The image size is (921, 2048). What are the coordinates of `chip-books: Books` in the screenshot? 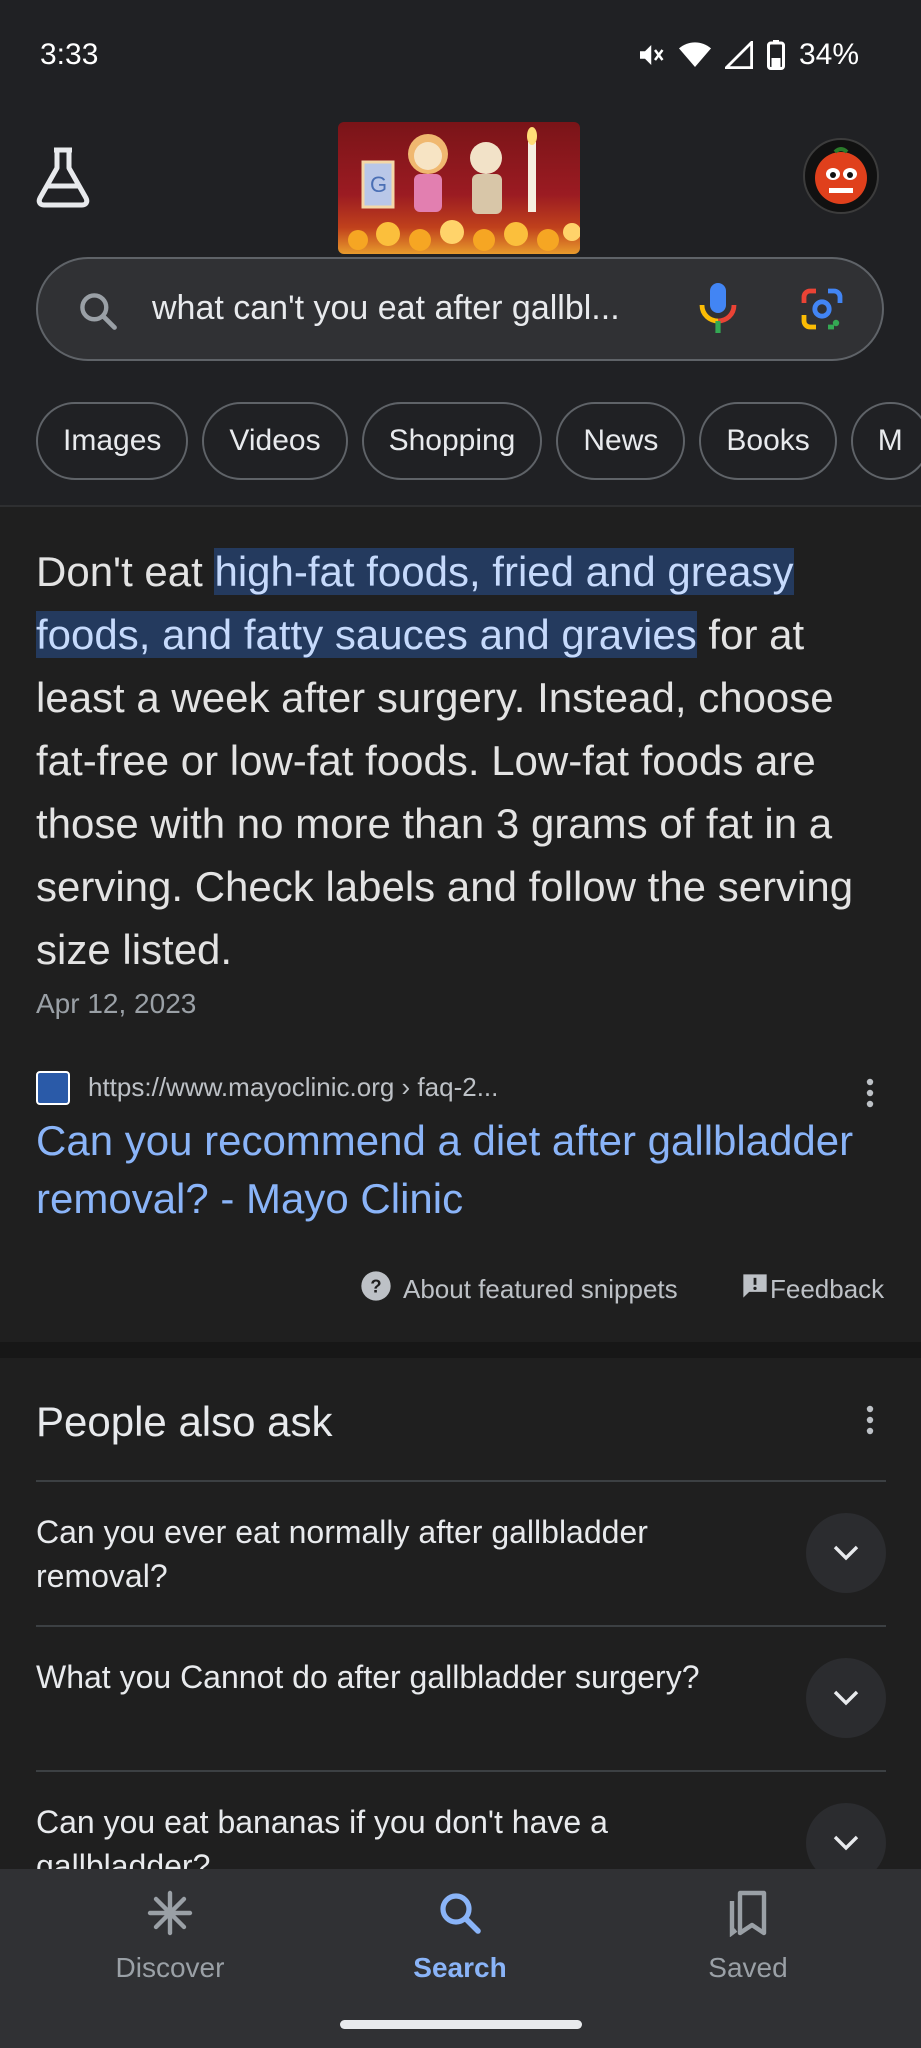 It's located at (768, 441).